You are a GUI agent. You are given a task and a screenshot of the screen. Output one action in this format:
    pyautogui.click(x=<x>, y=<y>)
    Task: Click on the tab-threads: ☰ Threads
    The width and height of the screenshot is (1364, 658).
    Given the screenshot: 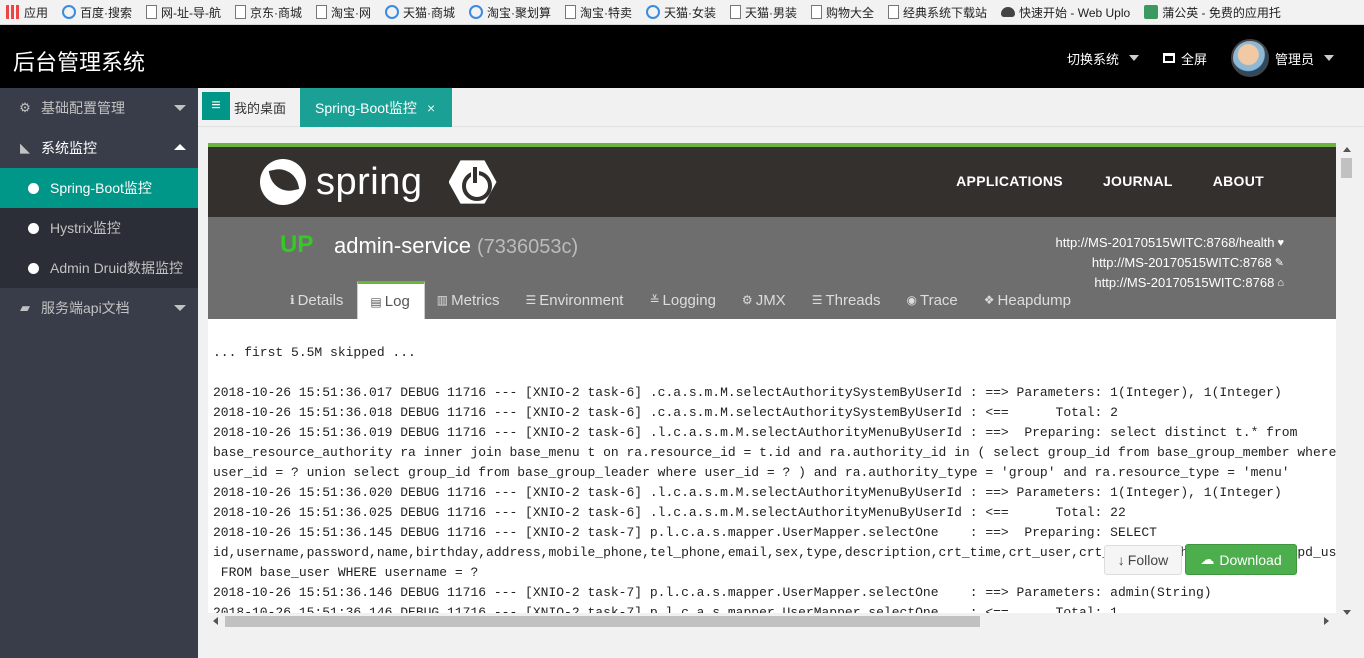 What is the action you would take?
    pyautogui.click(x=847, y=300)
    